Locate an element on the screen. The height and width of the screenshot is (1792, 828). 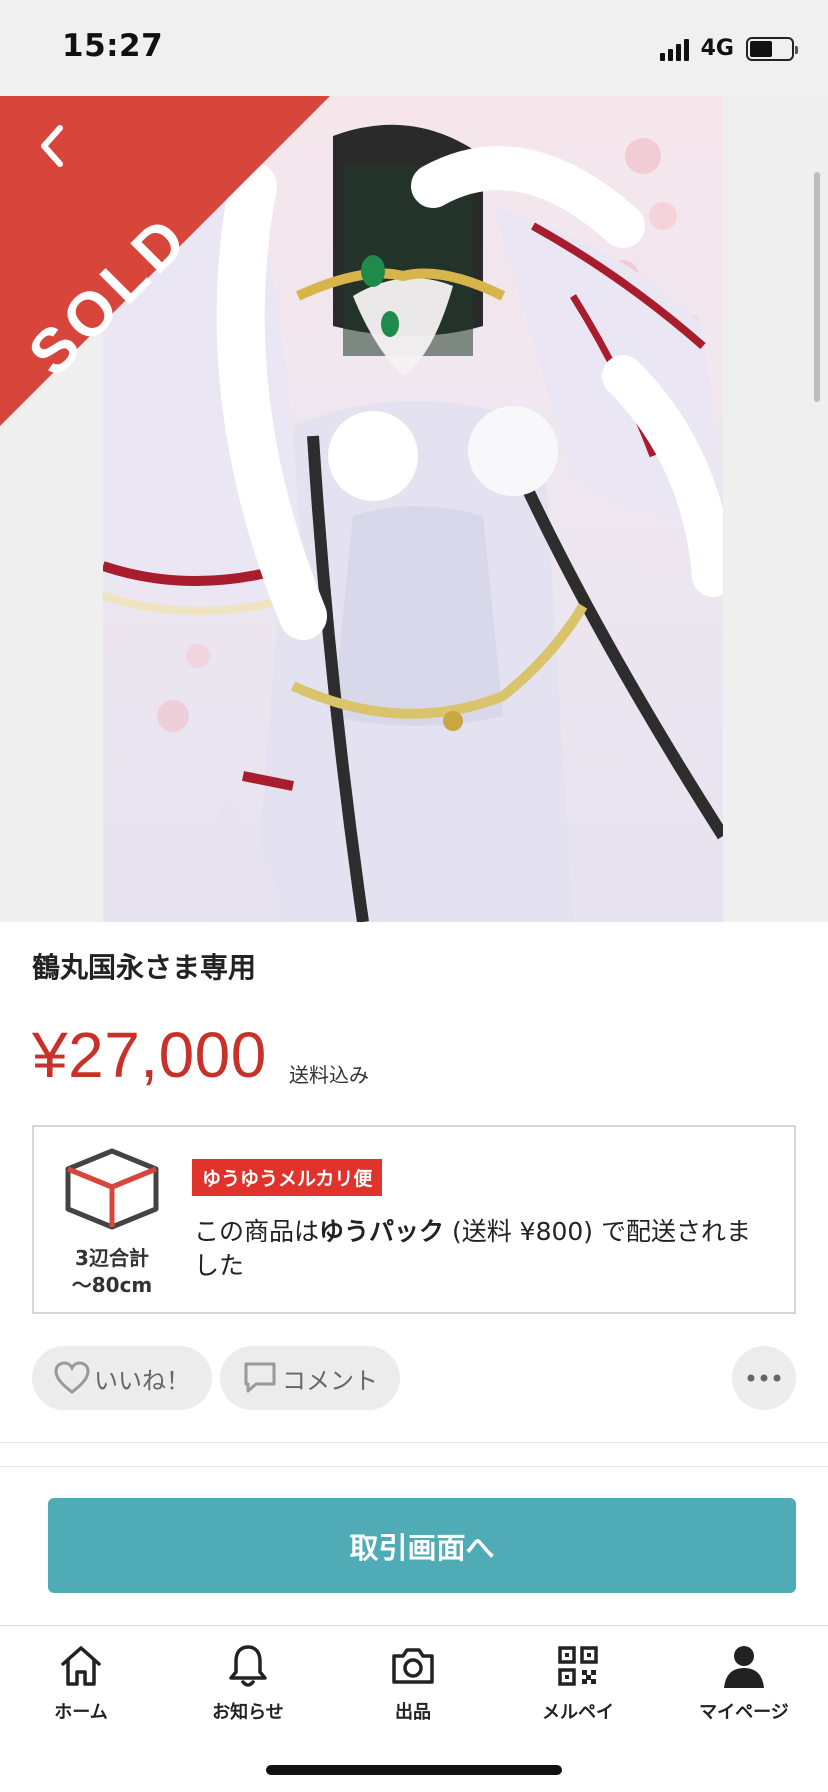
comment-button: コメント is located at coordinates (310, 1378).